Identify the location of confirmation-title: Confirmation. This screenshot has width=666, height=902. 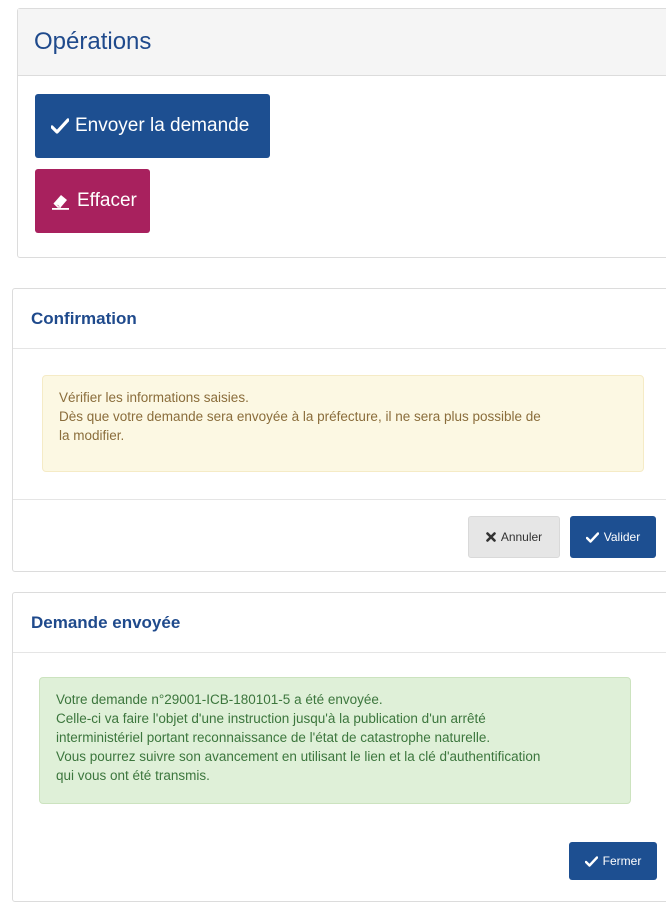
(339, 319).